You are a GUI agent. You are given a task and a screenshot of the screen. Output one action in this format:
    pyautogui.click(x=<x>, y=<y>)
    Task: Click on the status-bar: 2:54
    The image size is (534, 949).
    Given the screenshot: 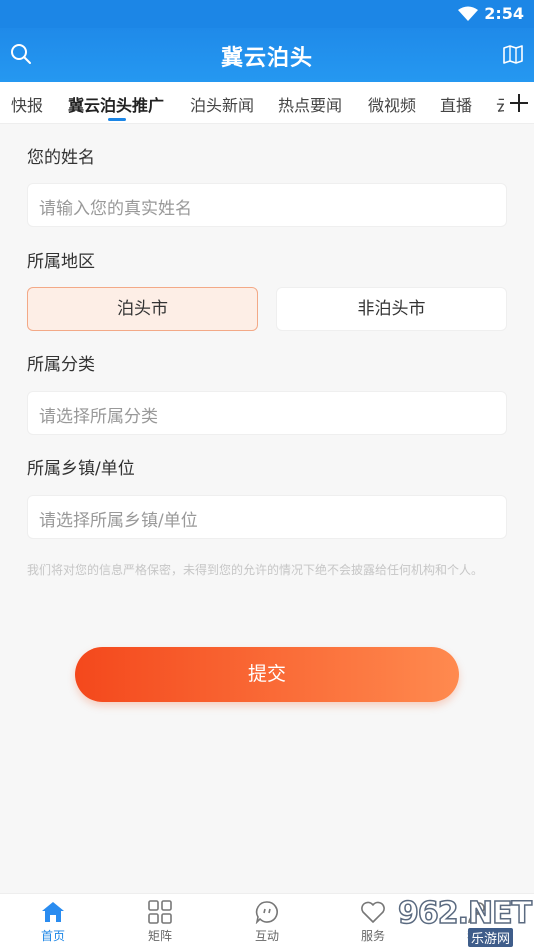 What is the action you would take?
    pyautogui.click(x=267, y=14)
    